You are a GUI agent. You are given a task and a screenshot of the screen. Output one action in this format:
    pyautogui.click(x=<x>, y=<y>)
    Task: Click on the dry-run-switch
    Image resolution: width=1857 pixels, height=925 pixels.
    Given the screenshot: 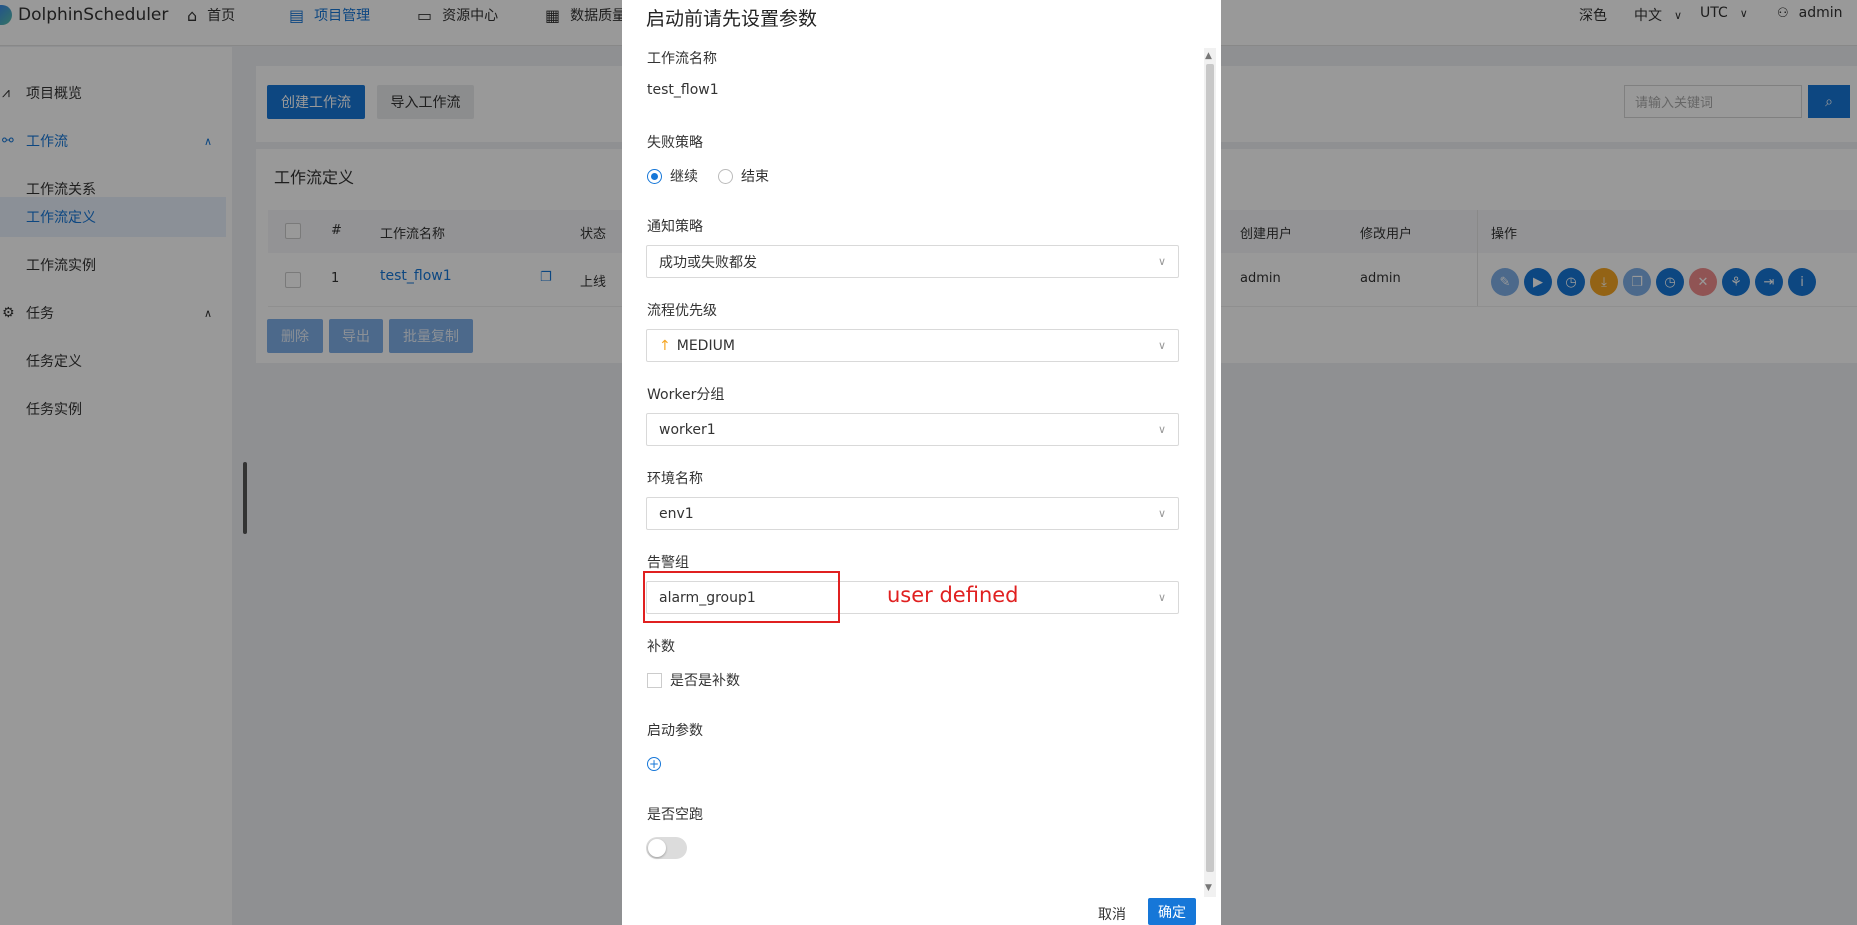 What is the action you would take?
    pyautogui.click(x=666, y=848)
    